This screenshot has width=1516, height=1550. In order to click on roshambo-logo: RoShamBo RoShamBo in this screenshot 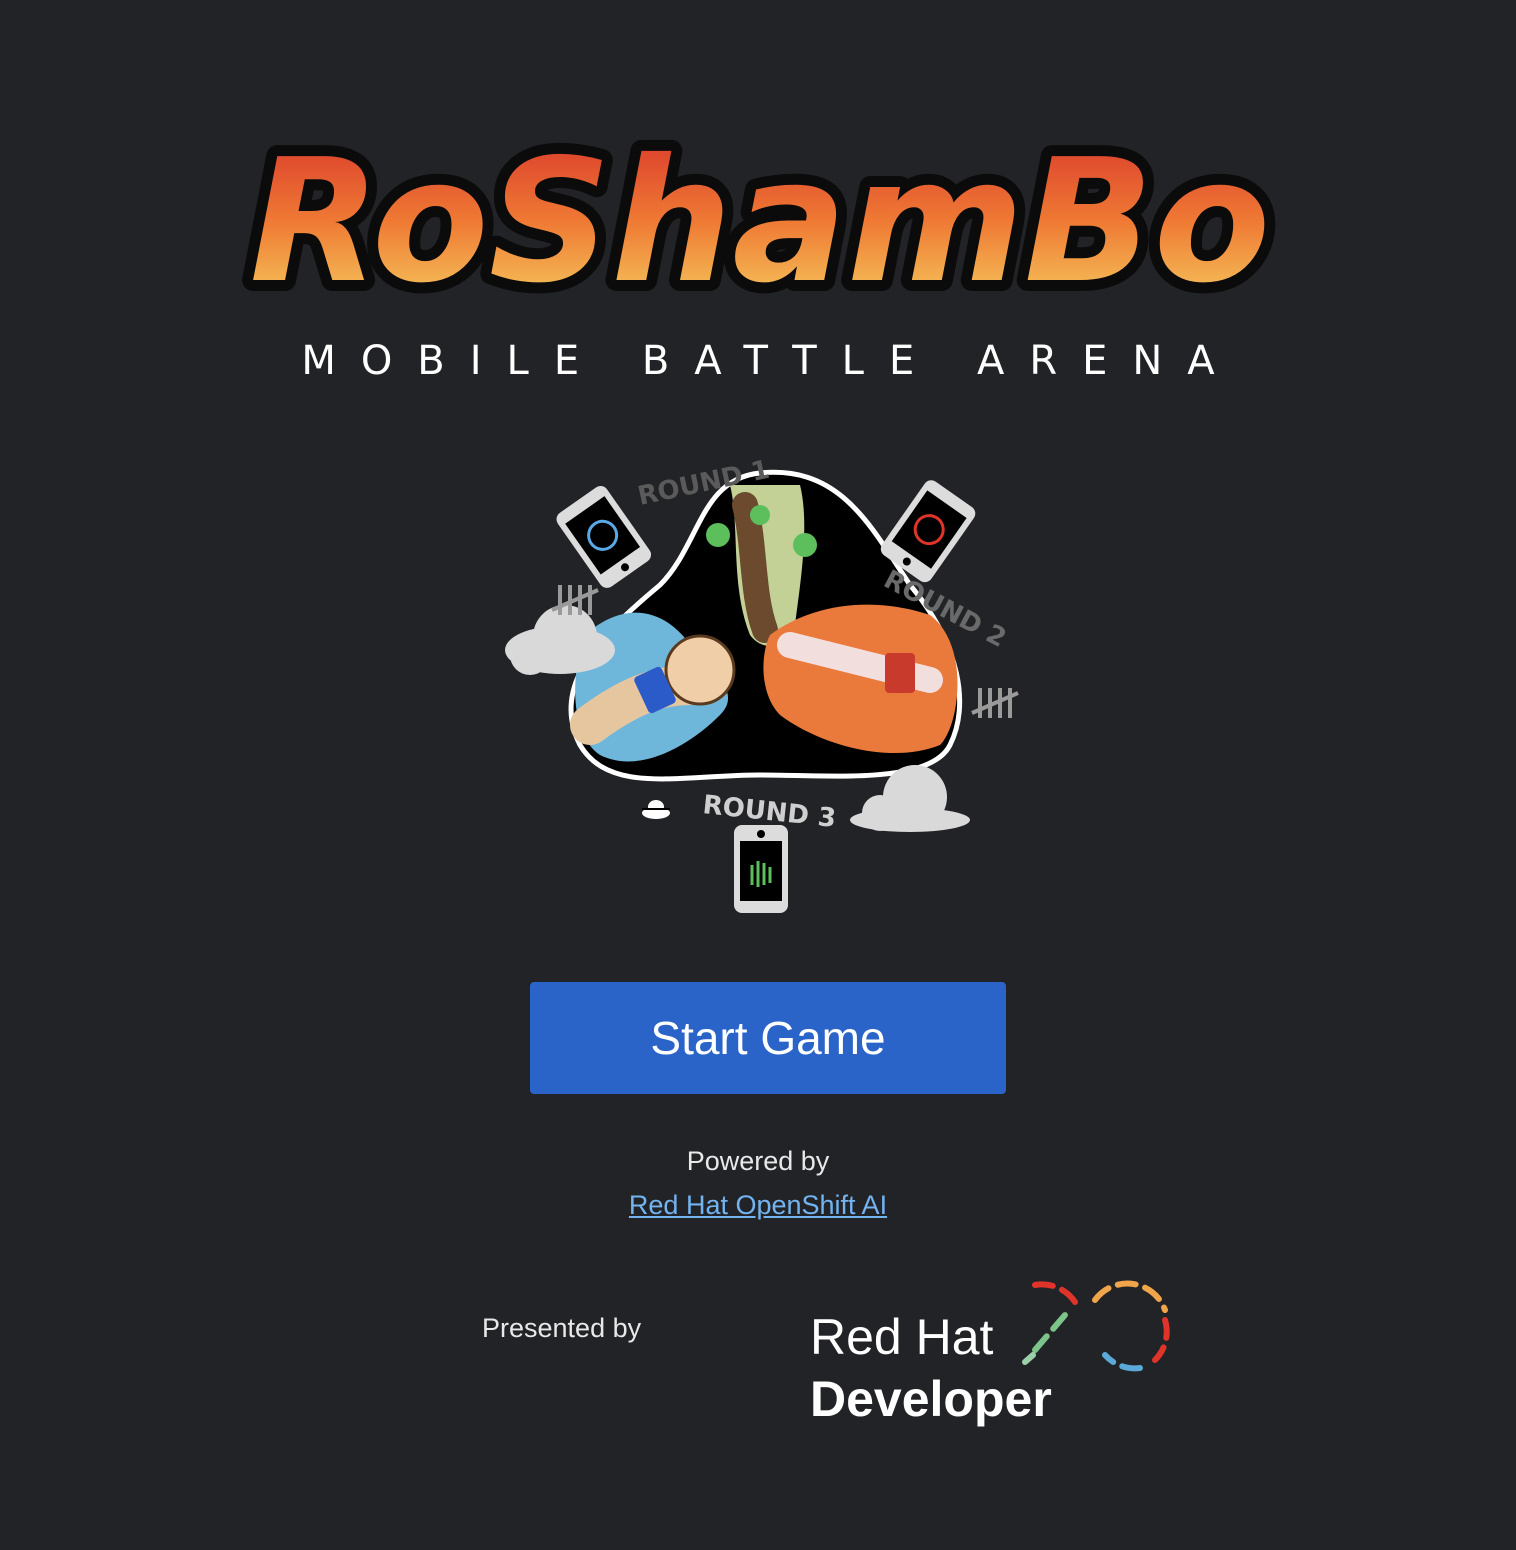, I will do `click(760, 216)`.